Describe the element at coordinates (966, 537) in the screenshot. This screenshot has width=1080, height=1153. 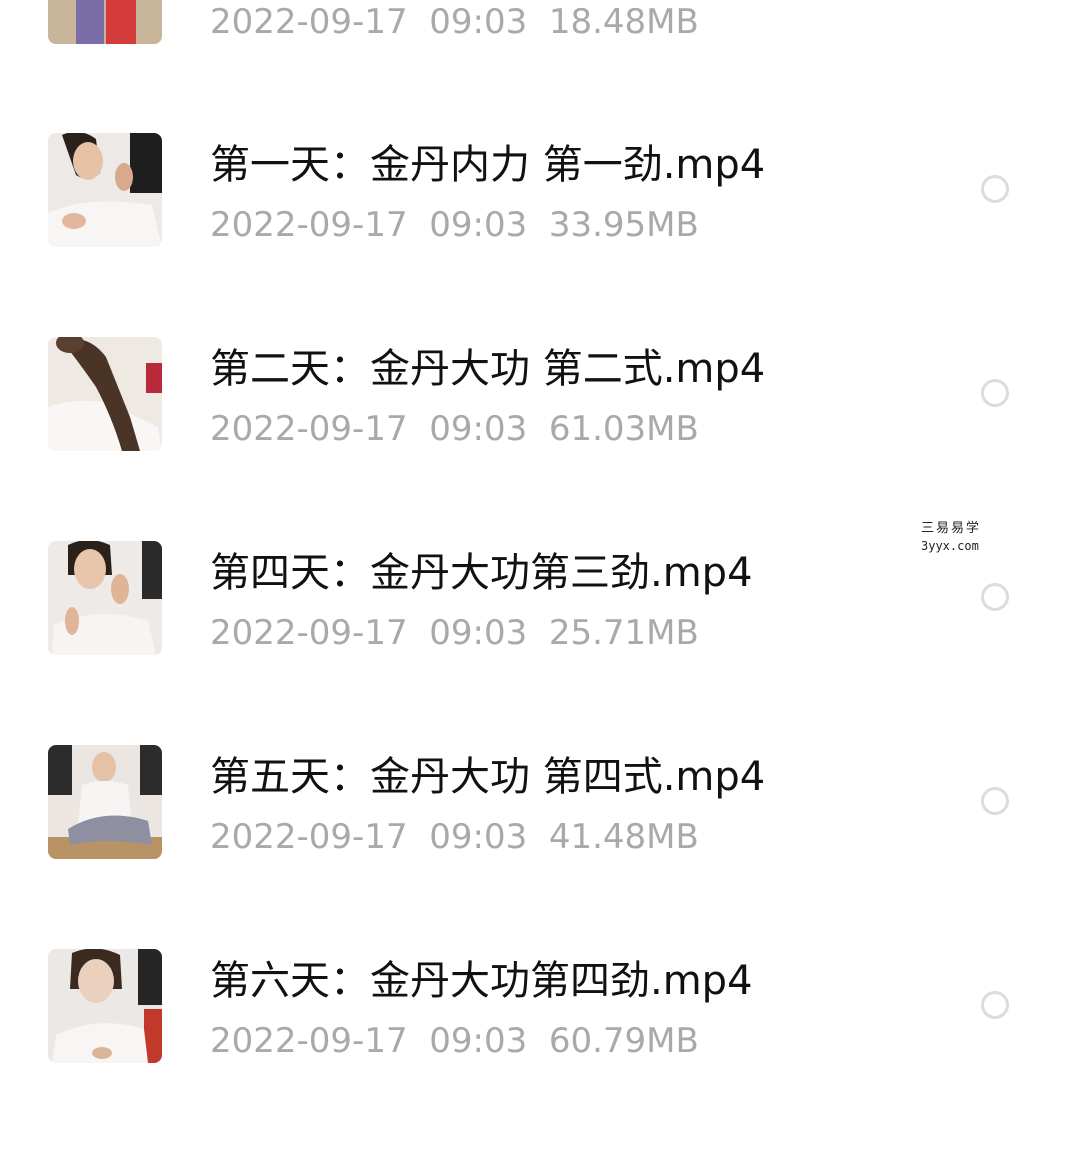
I see `site-watermark: 三易易学 3yyx.com` at that location.